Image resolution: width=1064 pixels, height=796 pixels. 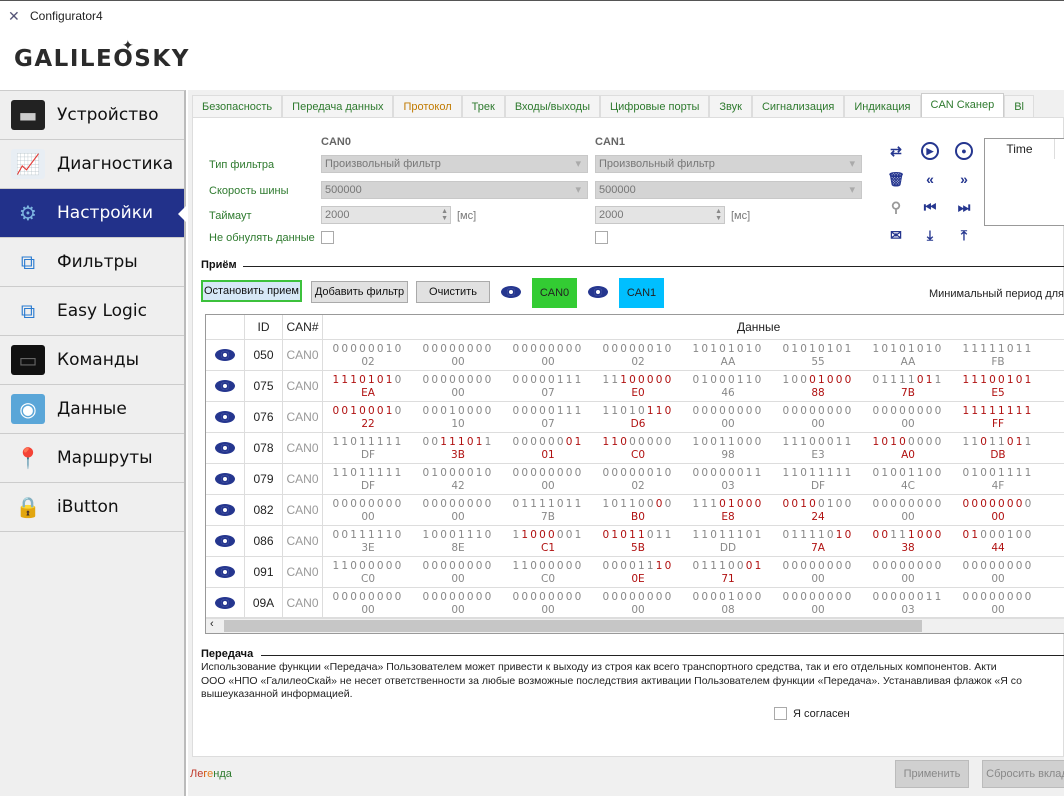 I want to click on tab-4: Входы/выходы, so click(x=552, y=106).